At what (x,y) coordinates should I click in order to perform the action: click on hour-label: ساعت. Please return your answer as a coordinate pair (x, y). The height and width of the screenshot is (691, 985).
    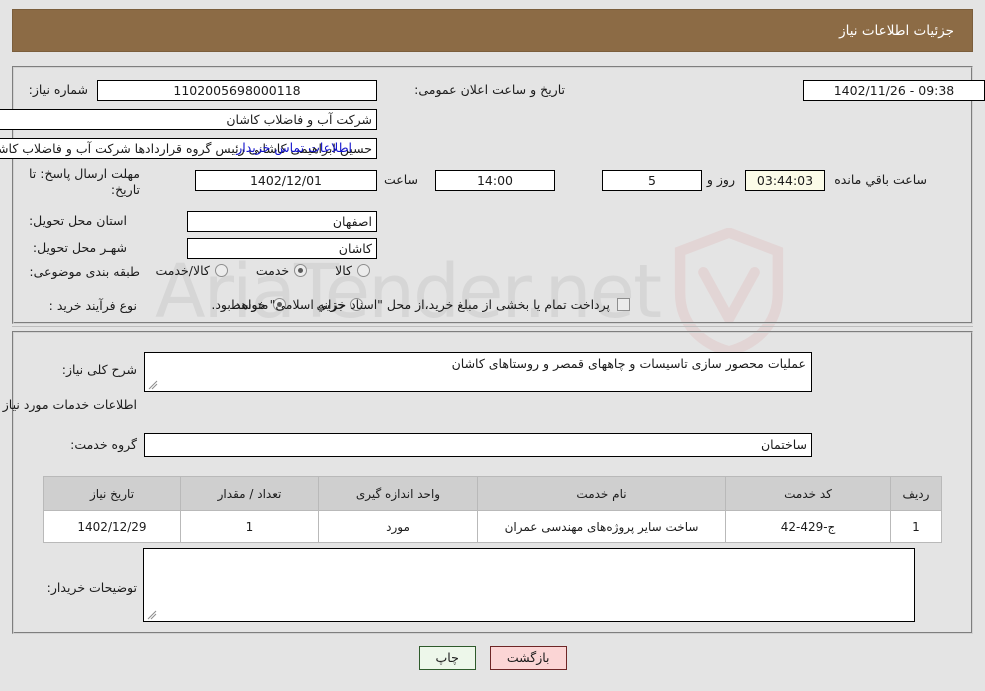
    Looking at the image, I should click on (400, 179).